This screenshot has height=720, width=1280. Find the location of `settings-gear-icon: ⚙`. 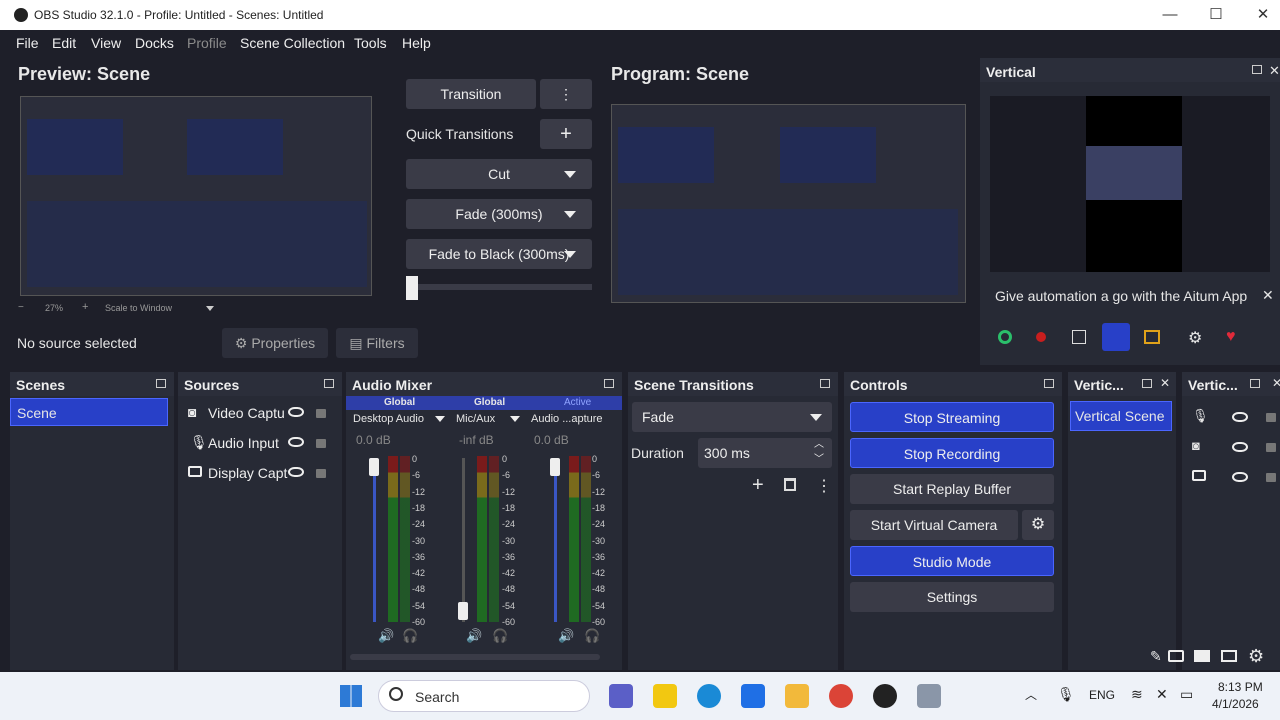

settings-gear-icon: ⚙ is located at coordinates (1256, 656).